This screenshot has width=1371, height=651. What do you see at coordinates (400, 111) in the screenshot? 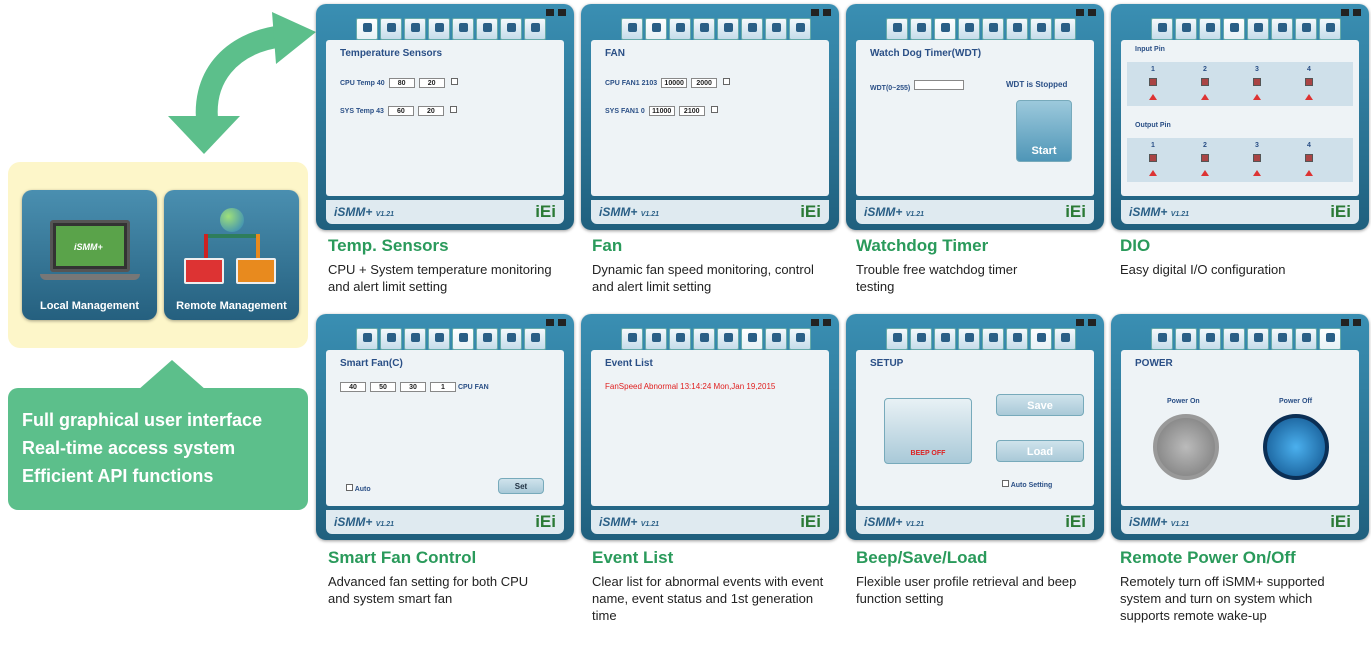
I see `high-limit-input: 60` at bounding box center [400, 111].